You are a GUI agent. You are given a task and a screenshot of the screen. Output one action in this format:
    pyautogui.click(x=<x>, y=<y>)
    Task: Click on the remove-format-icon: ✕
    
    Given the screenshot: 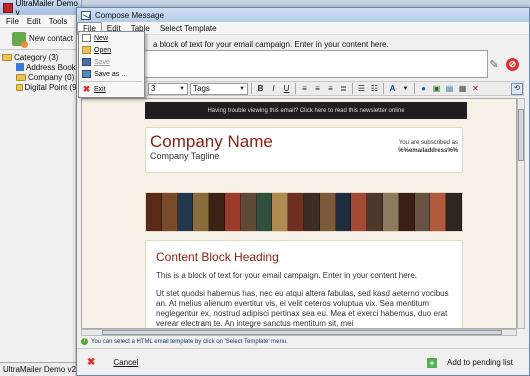 What is the action you would take?
    pyautogui.click(x=475, y=89)
    